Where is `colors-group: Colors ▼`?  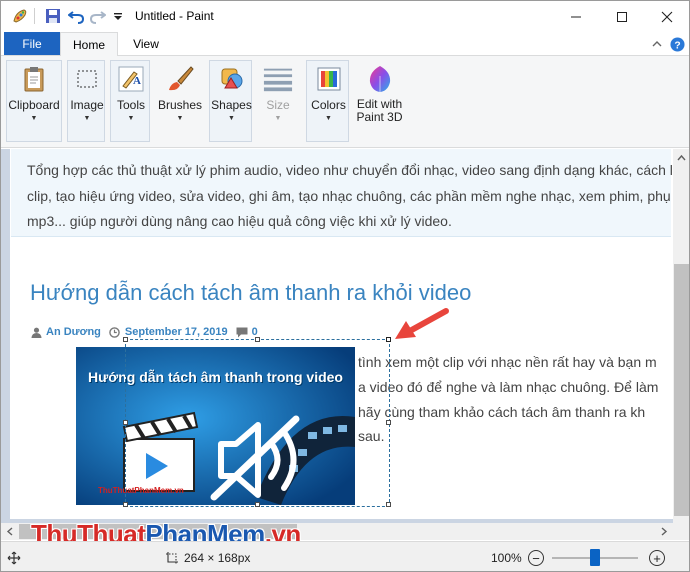
colors-group: Colors ▼ is located at coordinates (327, 101).